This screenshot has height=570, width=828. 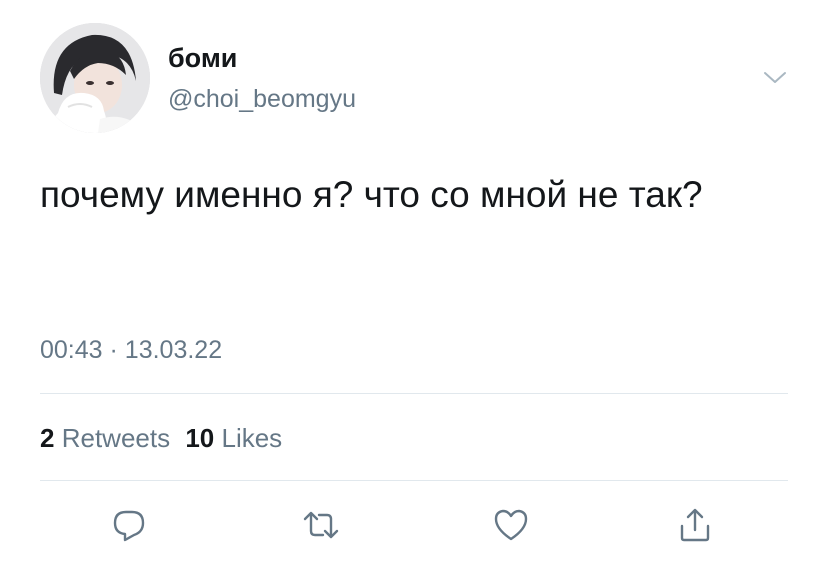 I want to click on likes-label: Likes, so click(x=252, y=438).